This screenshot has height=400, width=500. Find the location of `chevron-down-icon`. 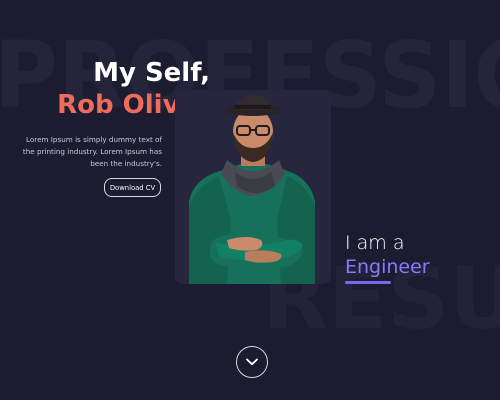

chevron-down-icon is located at coordinates (252, 362).